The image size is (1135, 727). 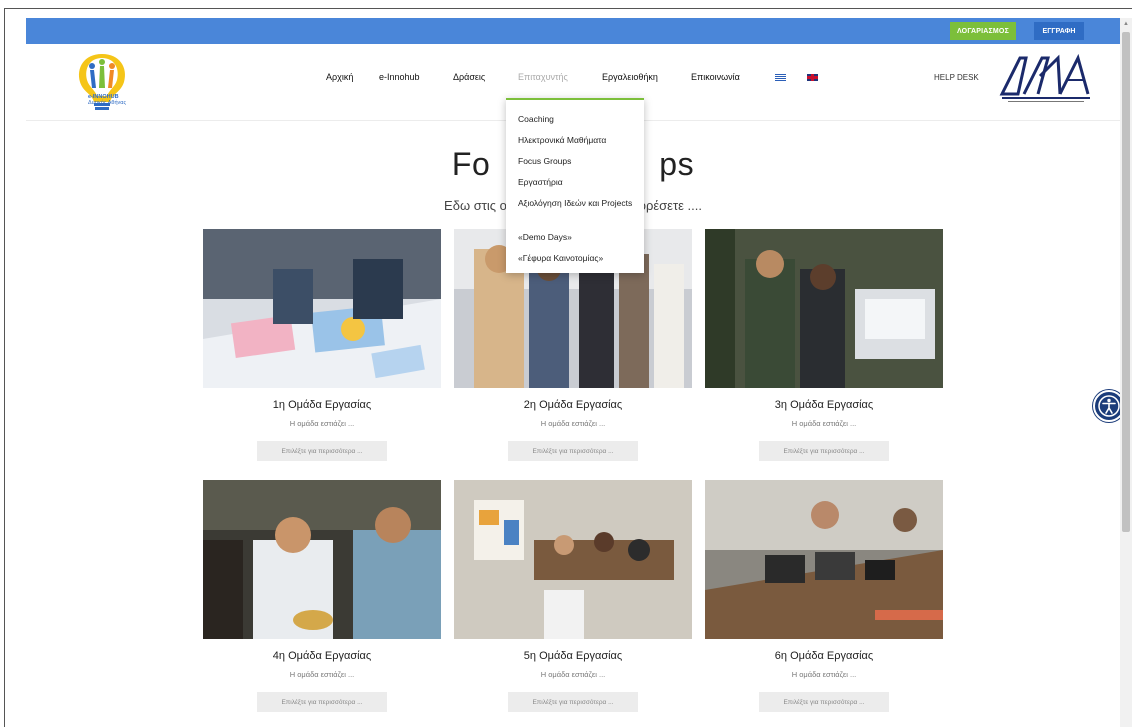 I want to click on dropdown-item-focus-groups: Focus Groups, so click(x=577, y=161).